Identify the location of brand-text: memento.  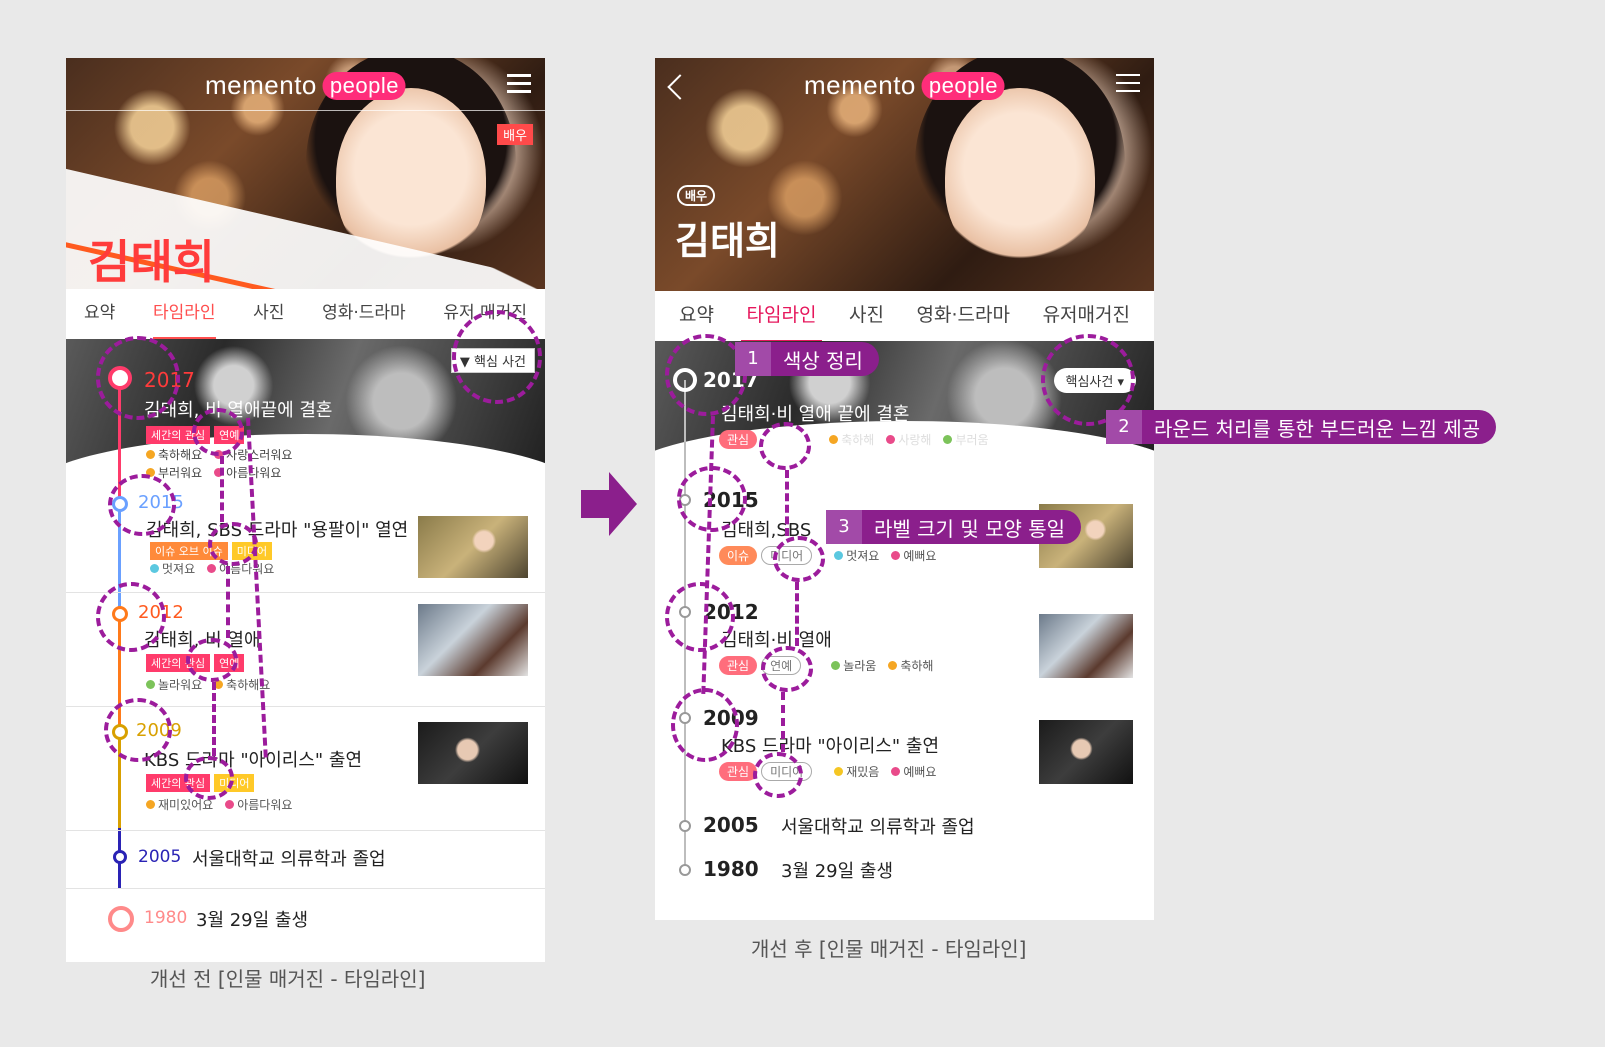
(860, 85).